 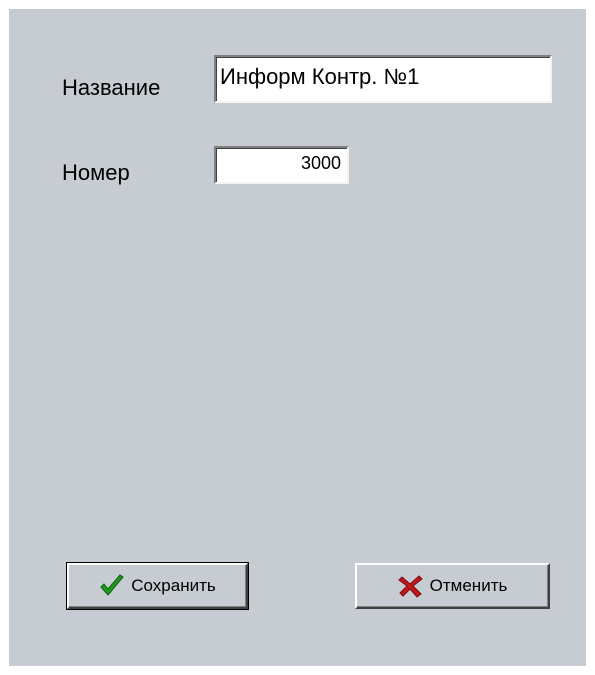 What do you see at coordinates (383, 79) in the screenshot?
I see `name-field: Информ Контр. №1` at bounding box center [383, 79].